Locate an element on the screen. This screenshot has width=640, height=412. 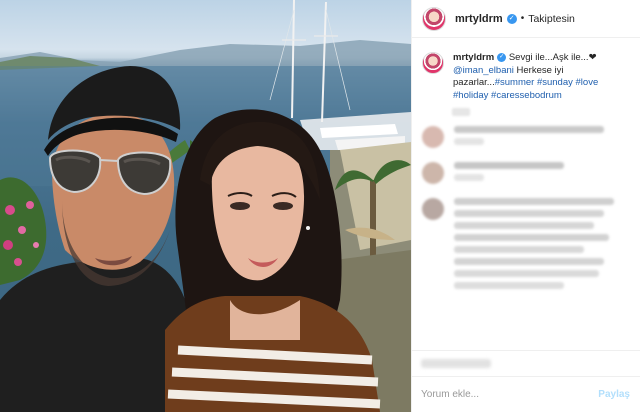
comment-input is located at coordinates (510, 394).